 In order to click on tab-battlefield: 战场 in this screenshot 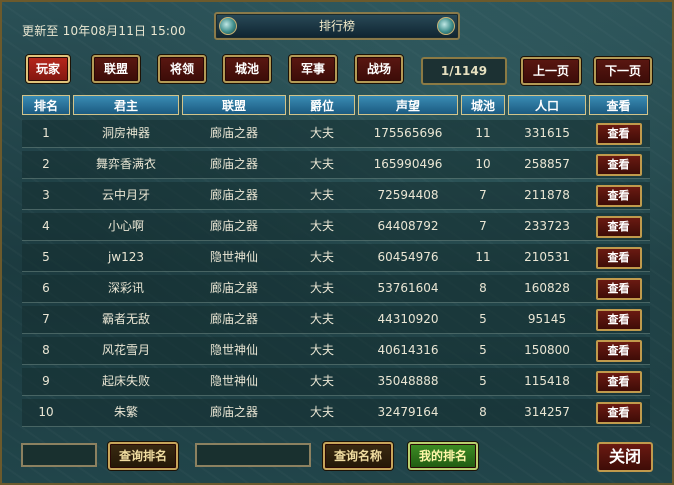, I will do `click(379, 69)`.